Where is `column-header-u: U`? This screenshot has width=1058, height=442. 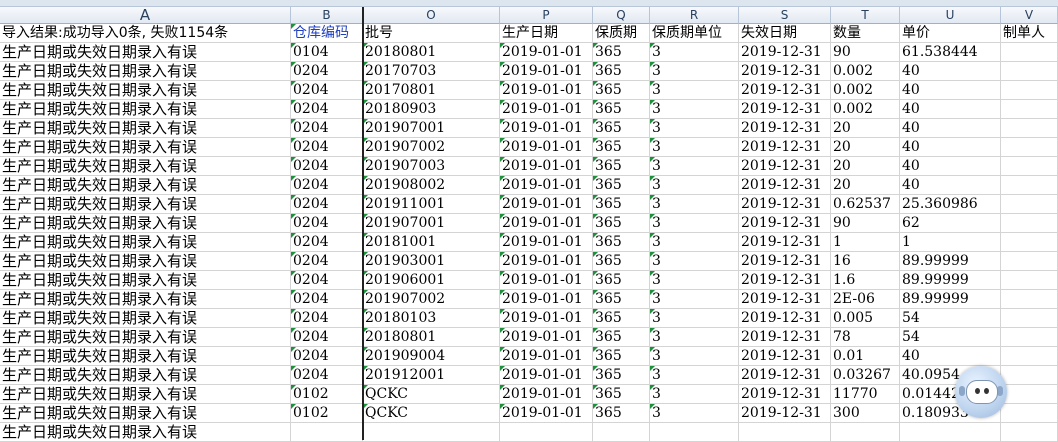 column-header-u: U is located at coordinates (950, 15).